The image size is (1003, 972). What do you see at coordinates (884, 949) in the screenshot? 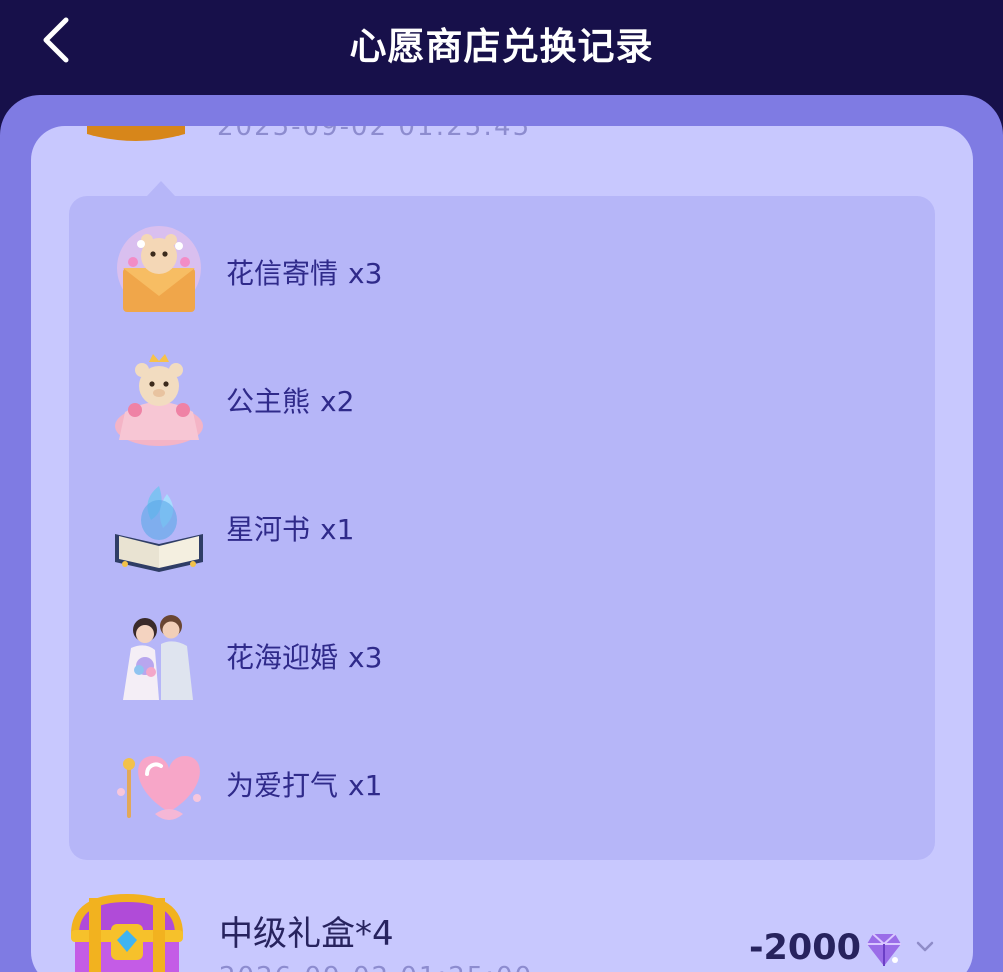
I see `purple-gem-icon` at bounding box center [884, 949].